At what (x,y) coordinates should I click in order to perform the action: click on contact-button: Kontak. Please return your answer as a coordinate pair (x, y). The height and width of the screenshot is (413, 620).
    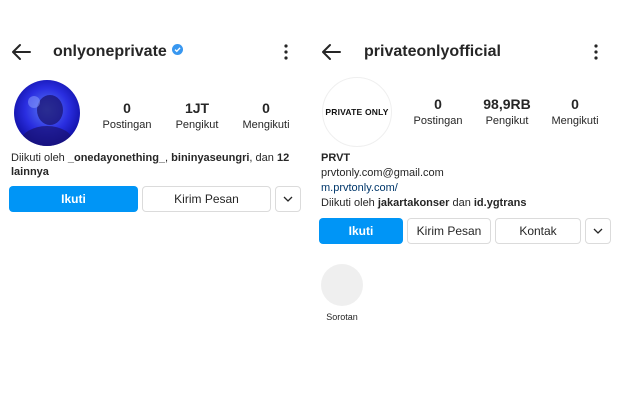
    Looking at the image, I should click on (538, 231).